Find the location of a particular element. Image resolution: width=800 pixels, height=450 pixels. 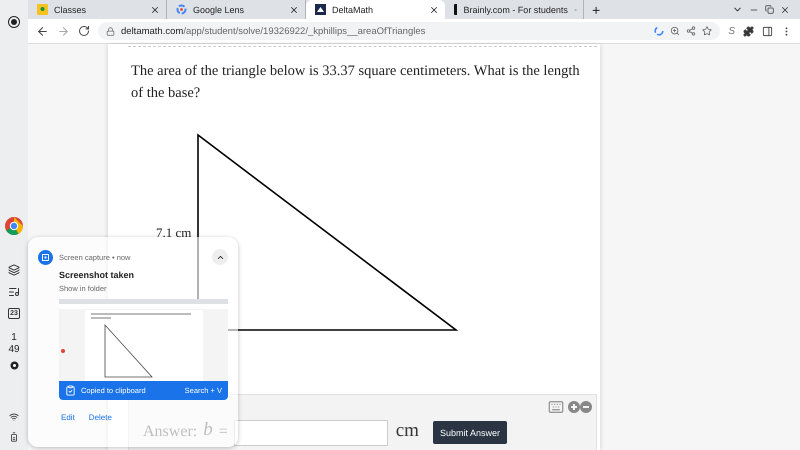

notification-action: Edit is located at coordinates (68, 417).